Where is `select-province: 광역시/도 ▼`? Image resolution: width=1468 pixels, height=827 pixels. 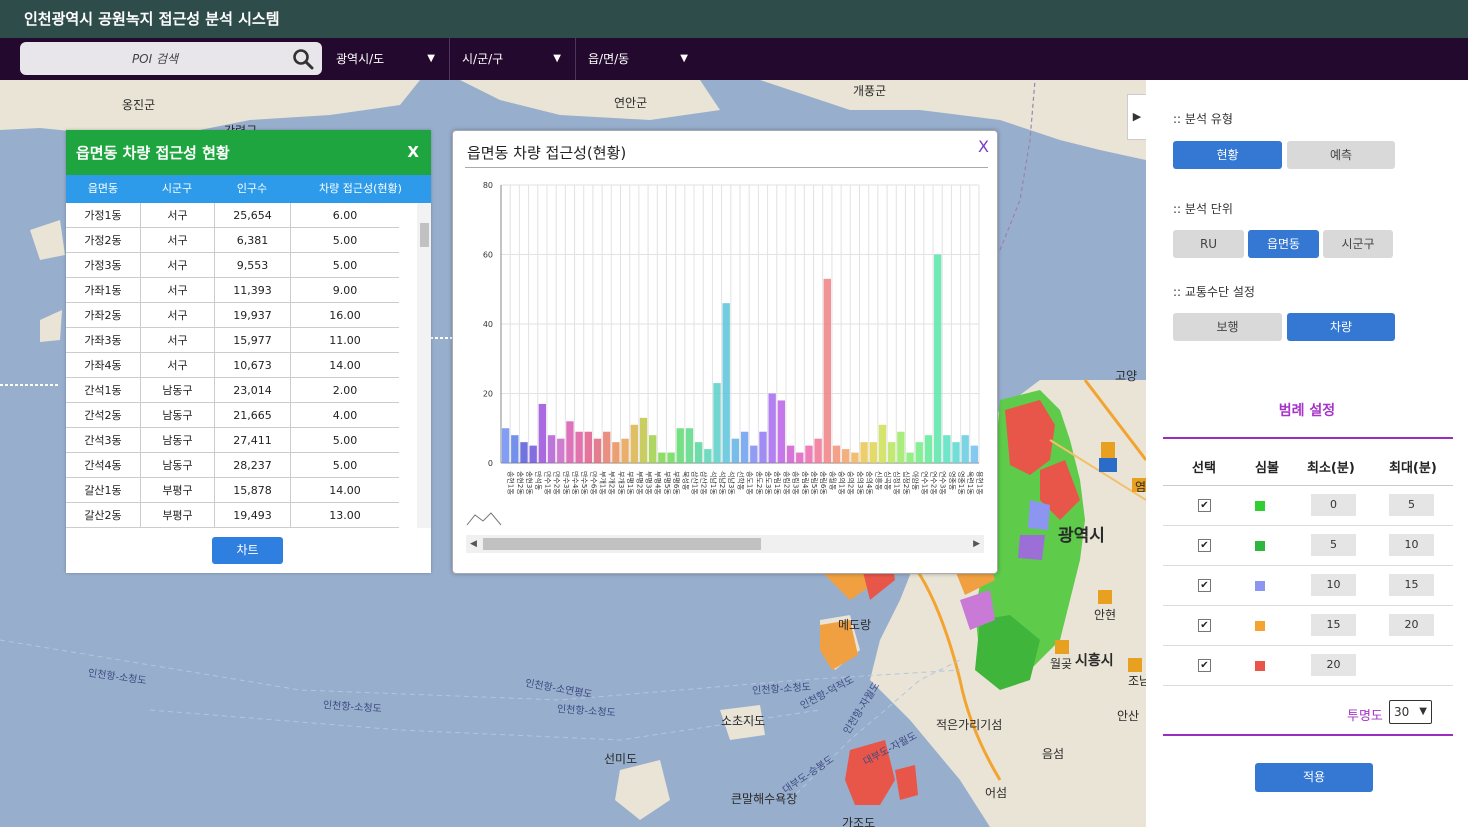
select-province: 광역시/도 ▼ is located at coordinates (387, 59).